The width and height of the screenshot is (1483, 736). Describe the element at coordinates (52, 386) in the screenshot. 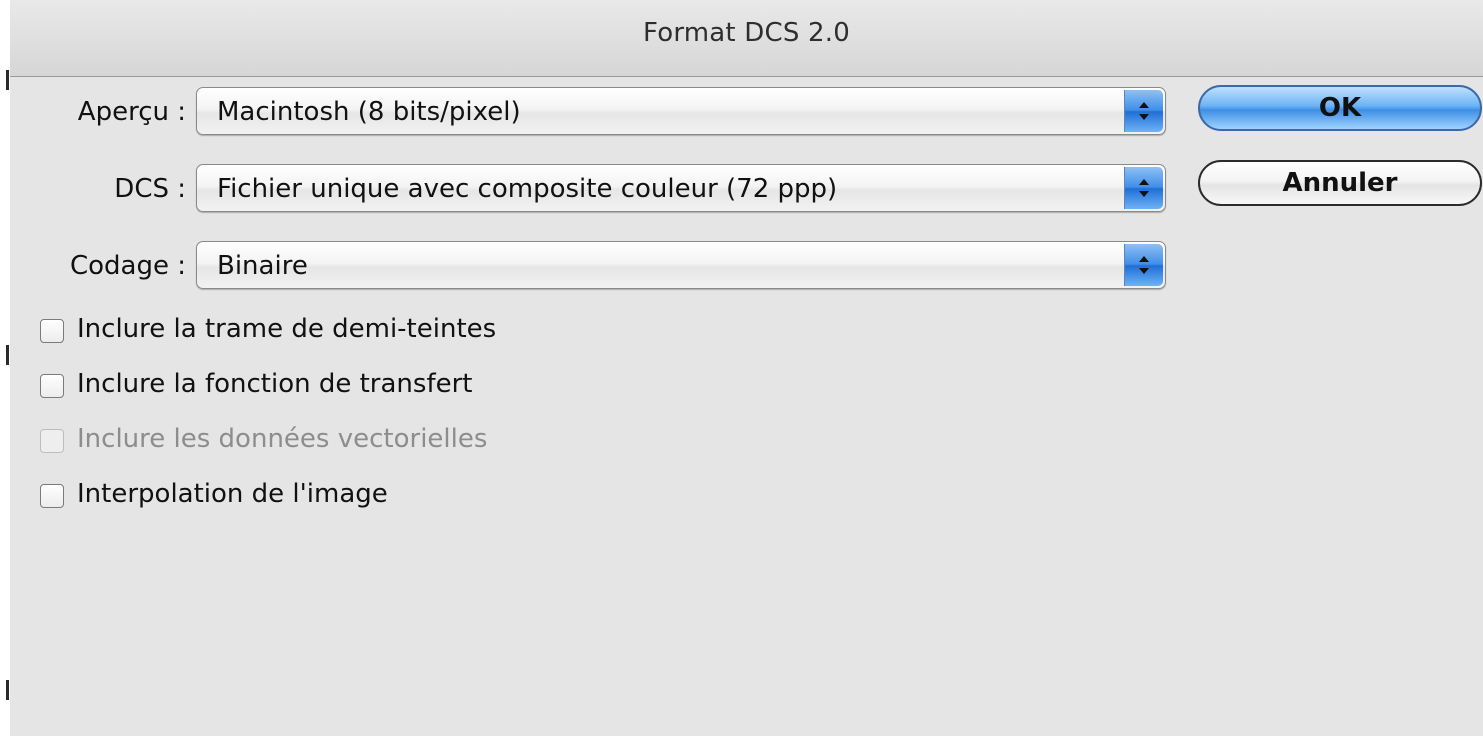

I see `transfer-function-checkbox` at that location.